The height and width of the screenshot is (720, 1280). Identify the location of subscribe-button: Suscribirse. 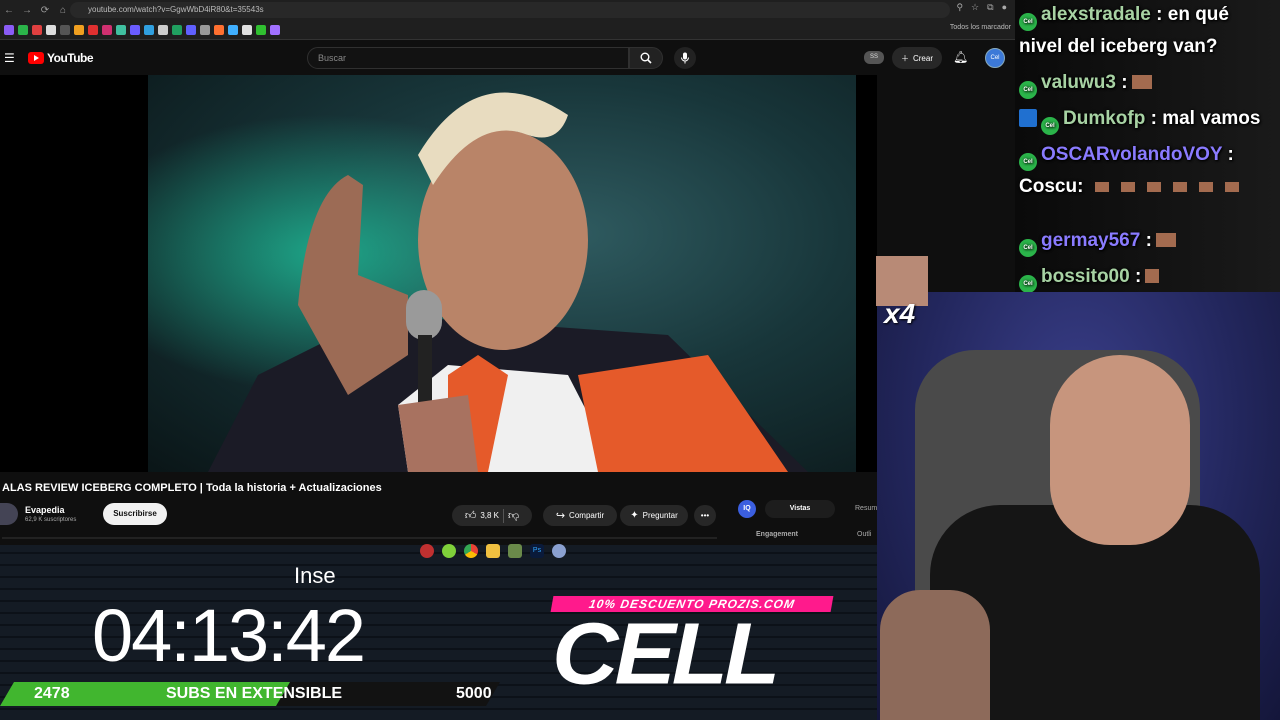
(135, 514).